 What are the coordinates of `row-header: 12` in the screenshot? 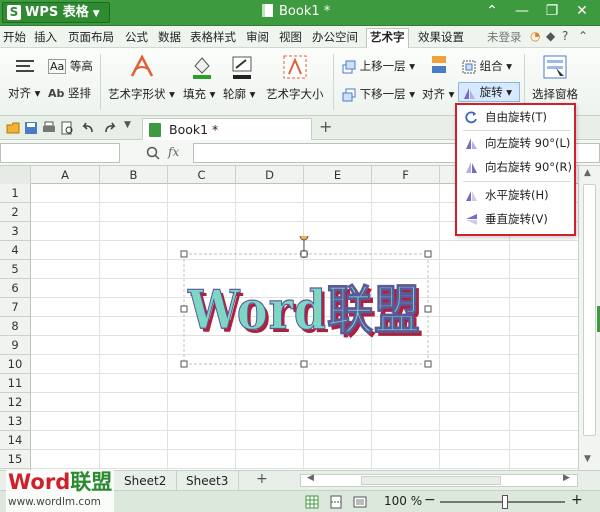 It's located at (15, 402).